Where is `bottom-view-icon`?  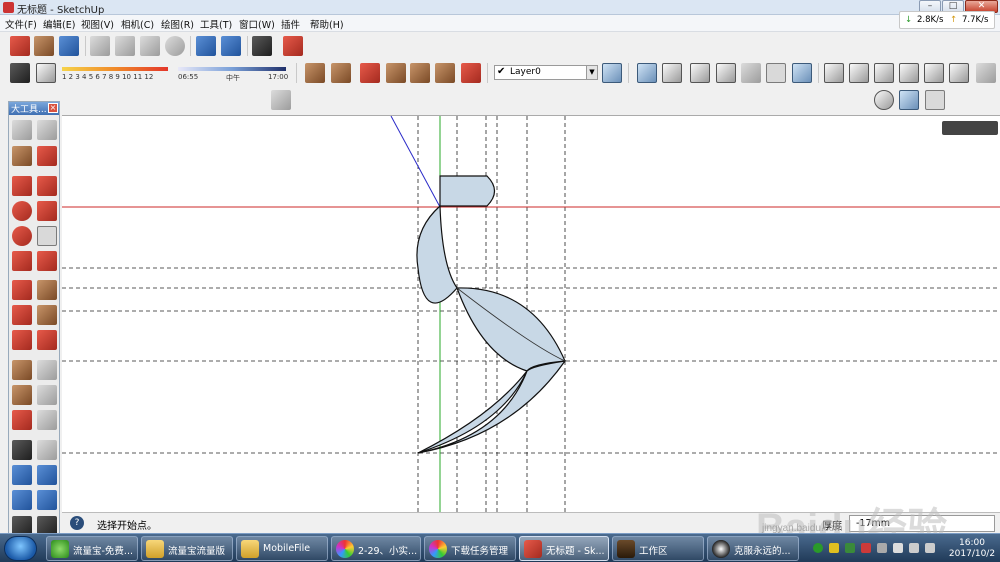
bottom-view-icon is located at coordinates (986, 73).